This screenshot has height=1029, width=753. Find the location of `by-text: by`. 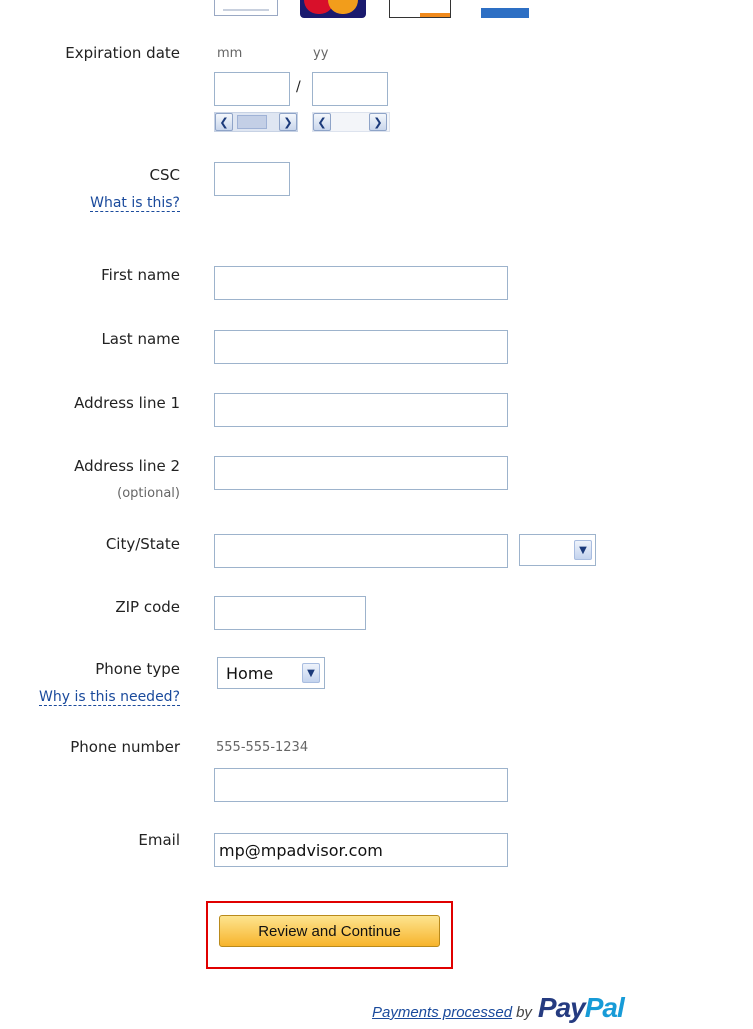

by-text: by is located at coordinates (524, 1012).